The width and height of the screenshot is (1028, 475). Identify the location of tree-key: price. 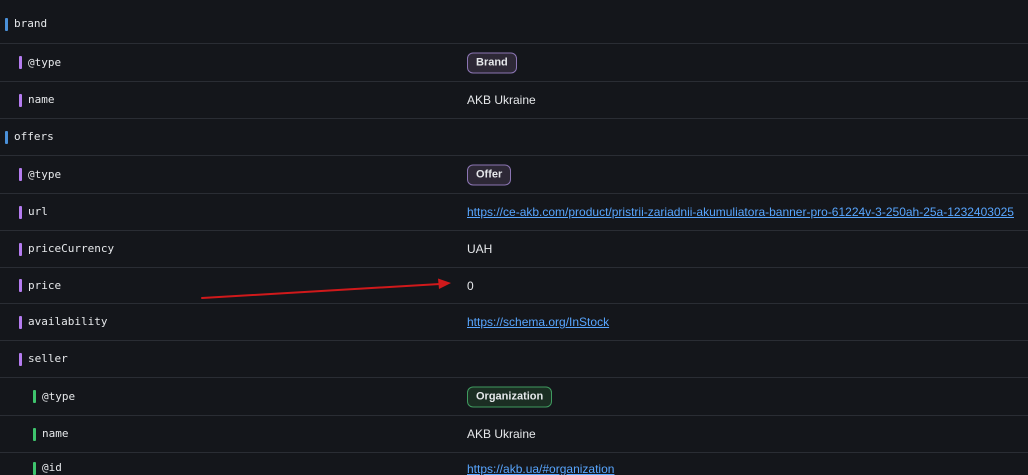
(40, 286).